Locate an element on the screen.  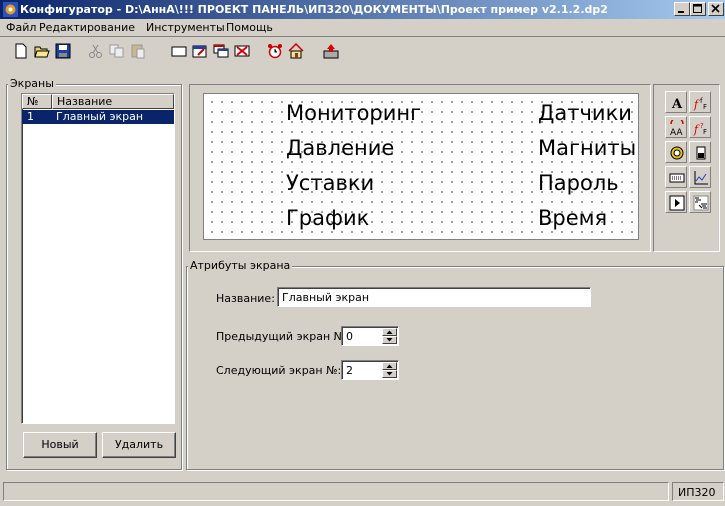
function-icon: f fF is located at coordinates (700, 104).